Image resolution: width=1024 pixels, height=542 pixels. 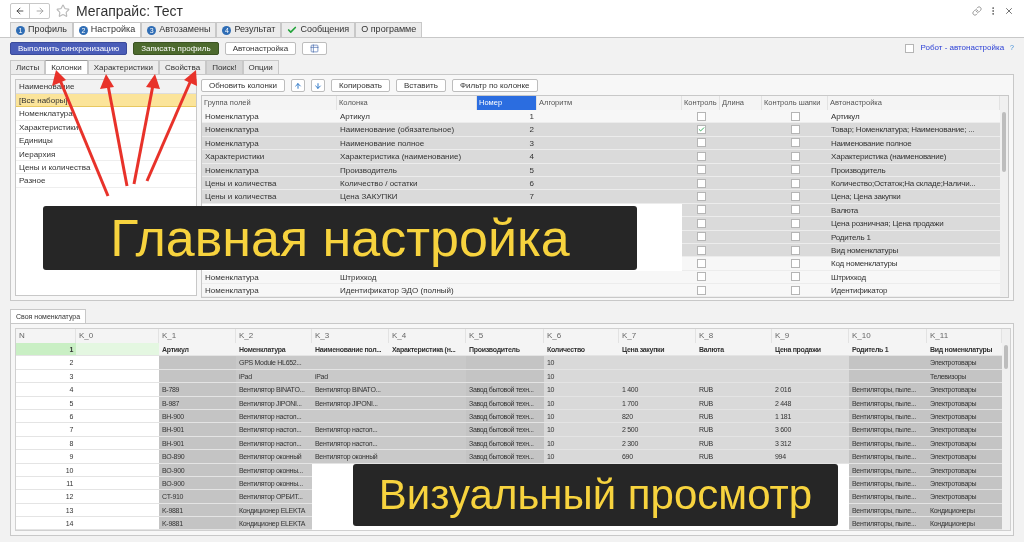 I want to click on column-header: K_7, so click(x=657, y=336).